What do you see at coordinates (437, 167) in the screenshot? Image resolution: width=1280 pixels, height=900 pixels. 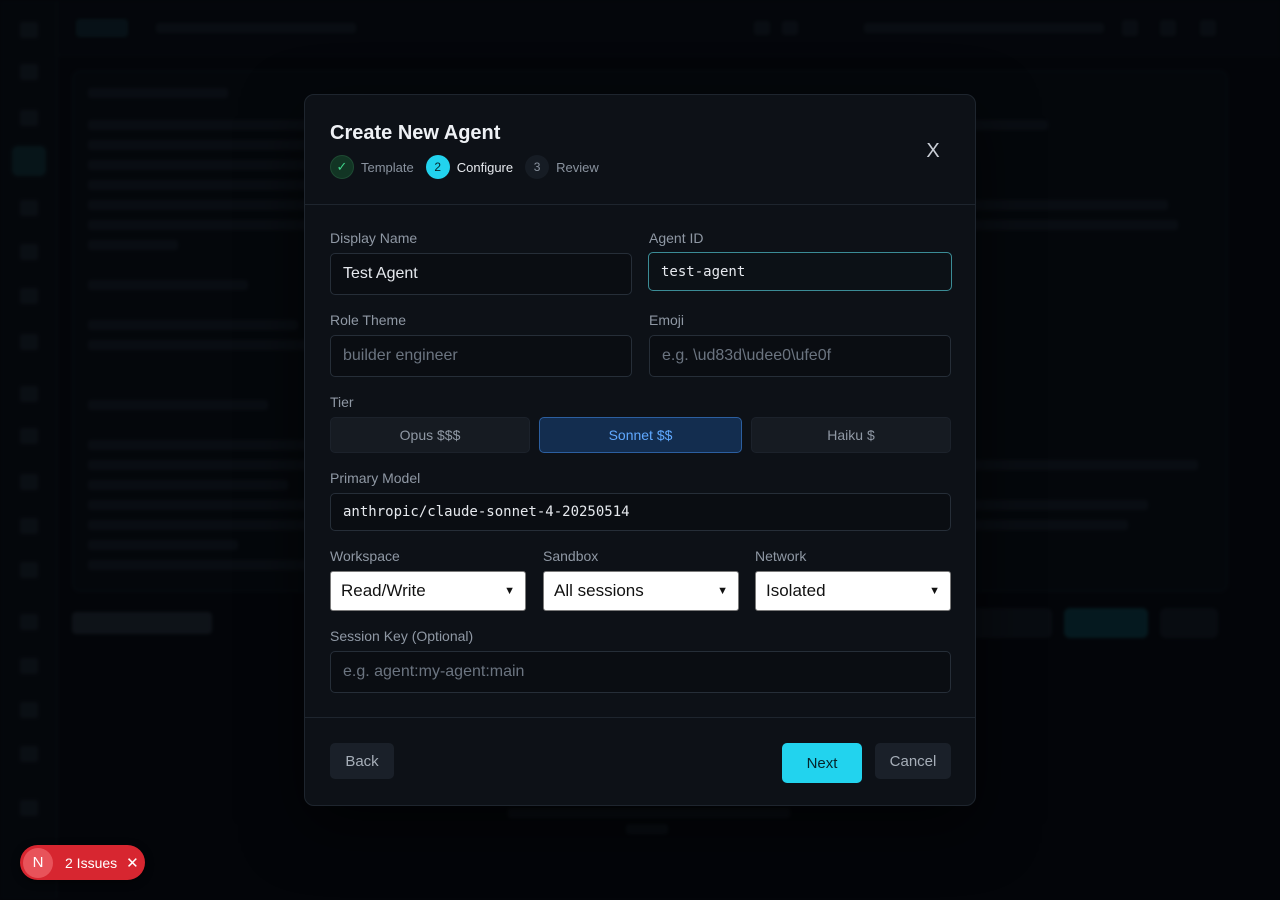 I see `step-number: 2` at bounding box center [437, 167].